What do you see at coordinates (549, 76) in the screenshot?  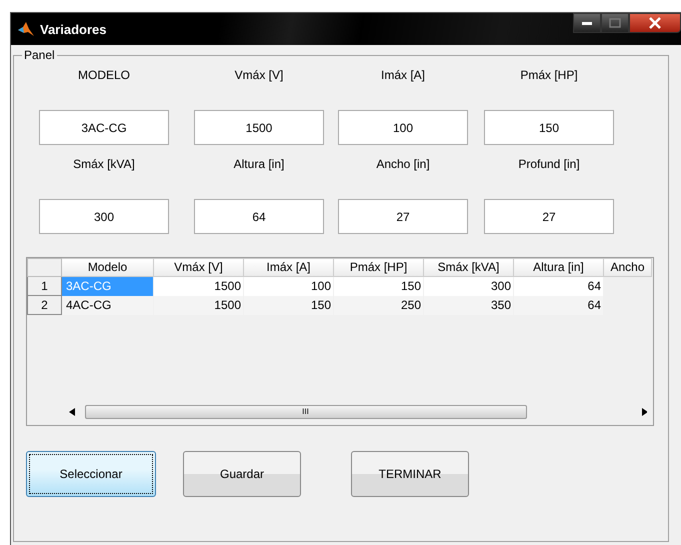 I see `field-label: Pmáx [HP]` at bounding box center [549, 76].